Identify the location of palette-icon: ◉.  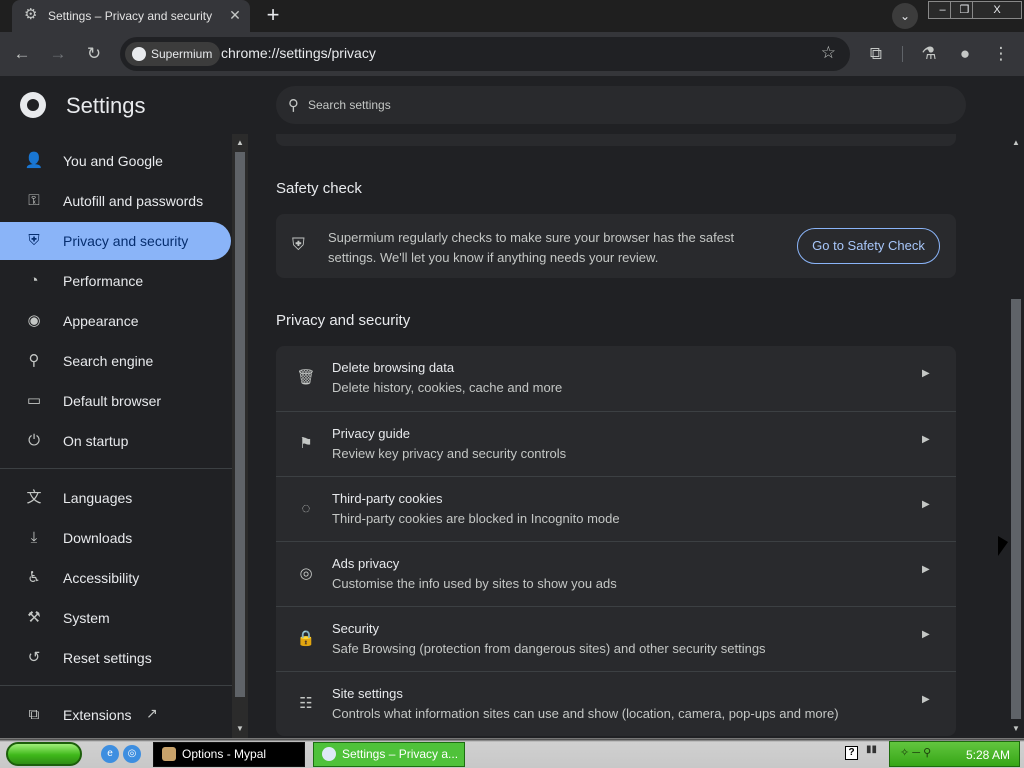
(34, 320).